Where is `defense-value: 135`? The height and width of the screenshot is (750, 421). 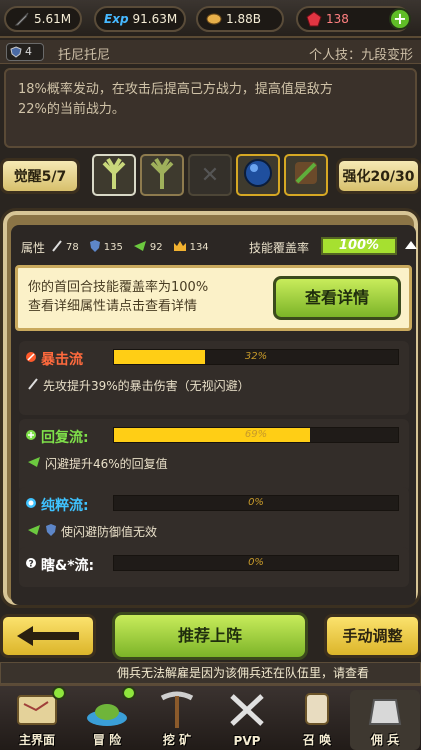 defense-value: 135 is located at coordinates (113, 247).